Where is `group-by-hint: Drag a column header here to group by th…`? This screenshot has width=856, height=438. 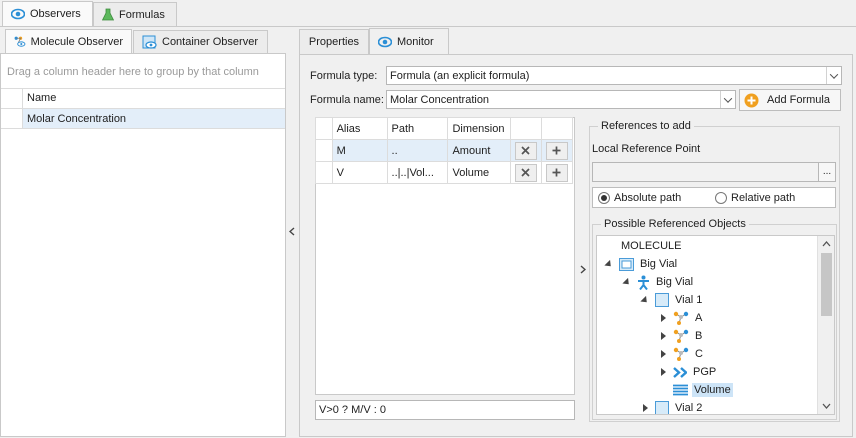
group-by-hint: Drag a column header here to group by th… is located at coordinates (133, 72).